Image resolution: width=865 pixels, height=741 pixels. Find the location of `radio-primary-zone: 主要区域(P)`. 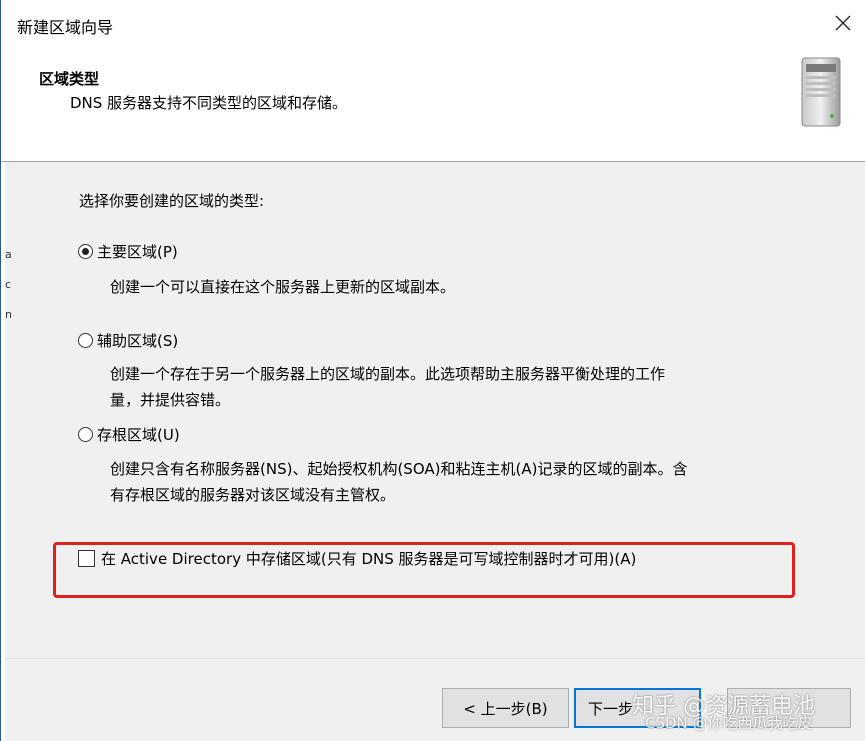

radio-primary-zone: 主要区域(P) is located at coordinates (128, 251).